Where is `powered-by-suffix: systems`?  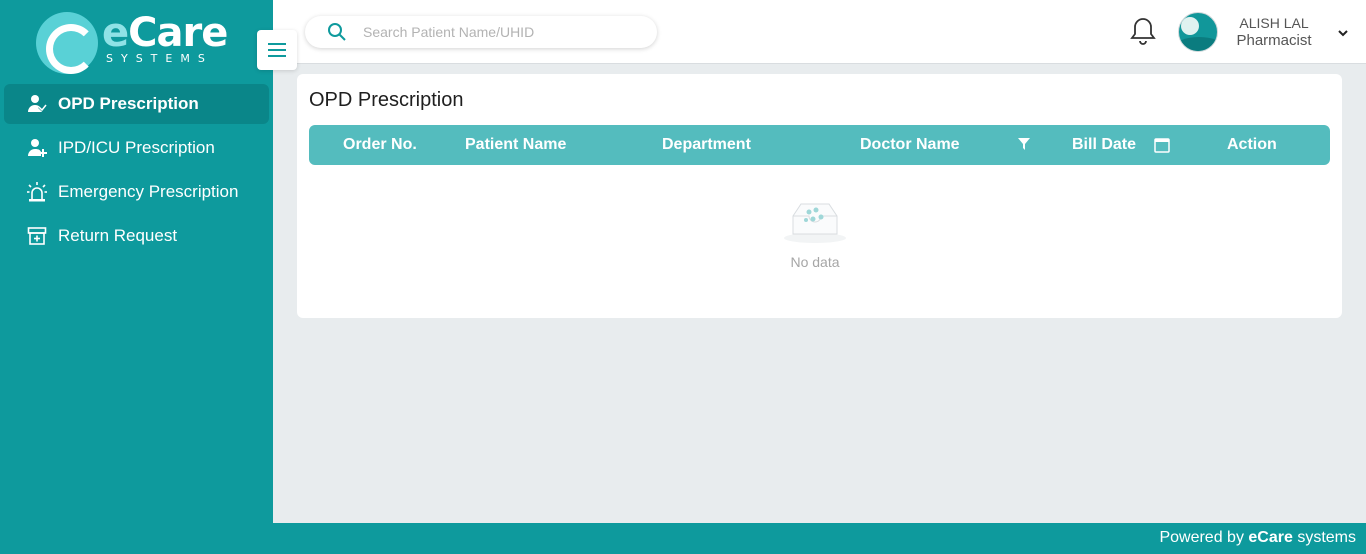
powered-by-suffix: systems is located at coordinates (1324, 537).